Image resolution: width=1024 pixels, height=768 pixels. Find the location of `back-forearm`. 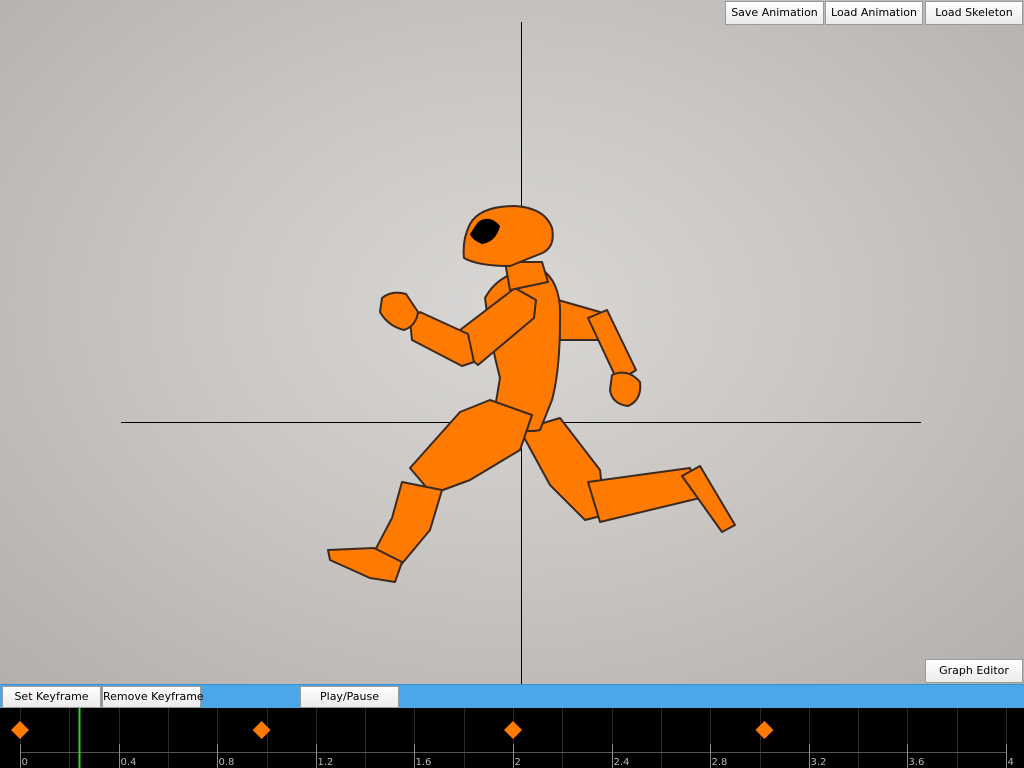

back-forearm is located at coordinates (612, 346).